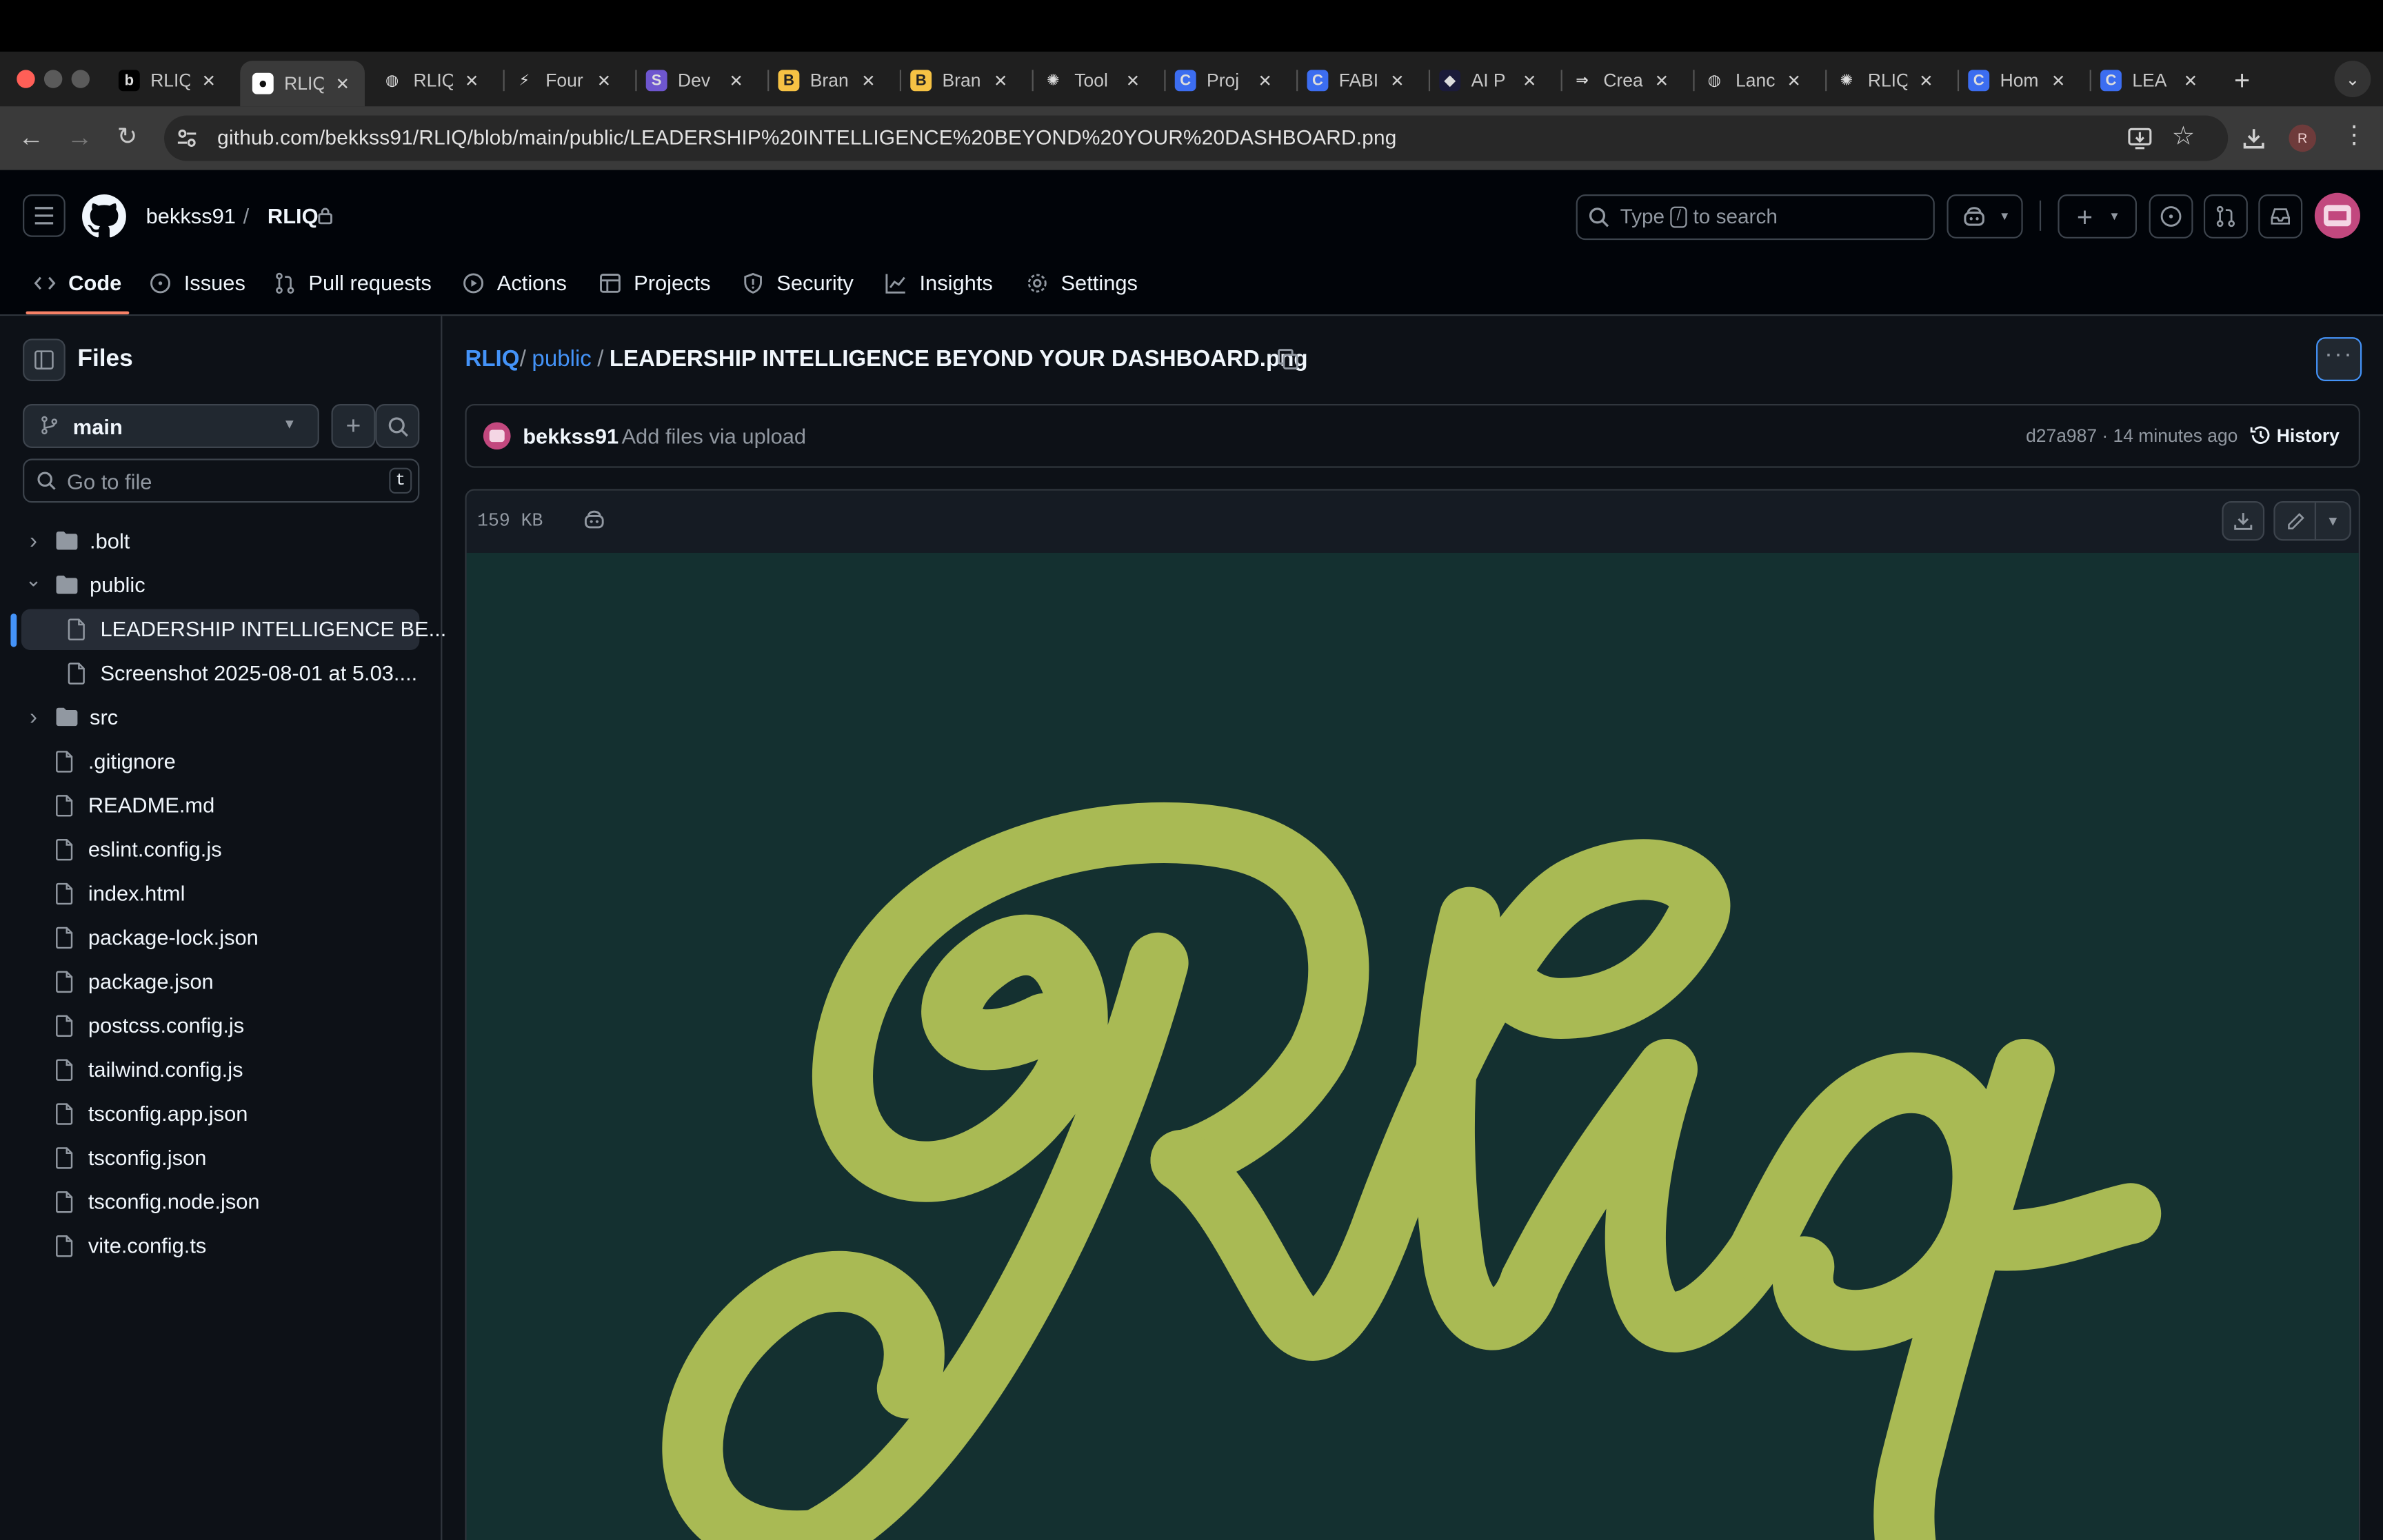  Describe the element at coordinates (655, 283) in the screenshot. I see `tab-projects: Projects` at that location.